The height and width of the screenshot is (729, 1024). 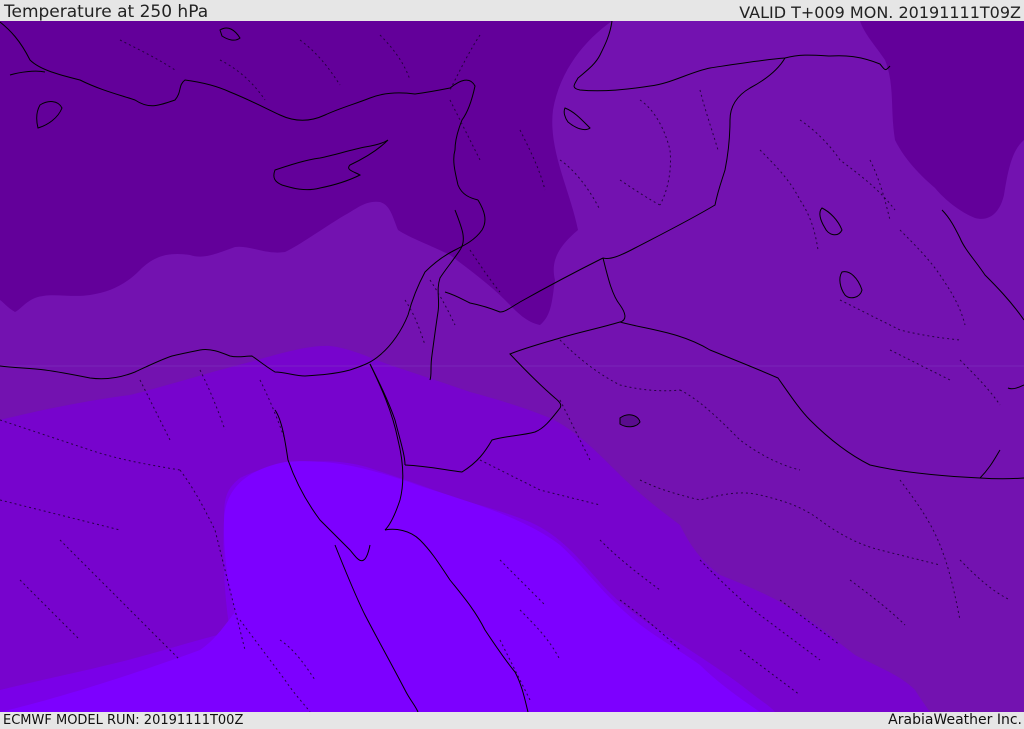 I want to click on valid-time: VALID T+009 MON. 20191111T09Z, so click(x=880, y=12).